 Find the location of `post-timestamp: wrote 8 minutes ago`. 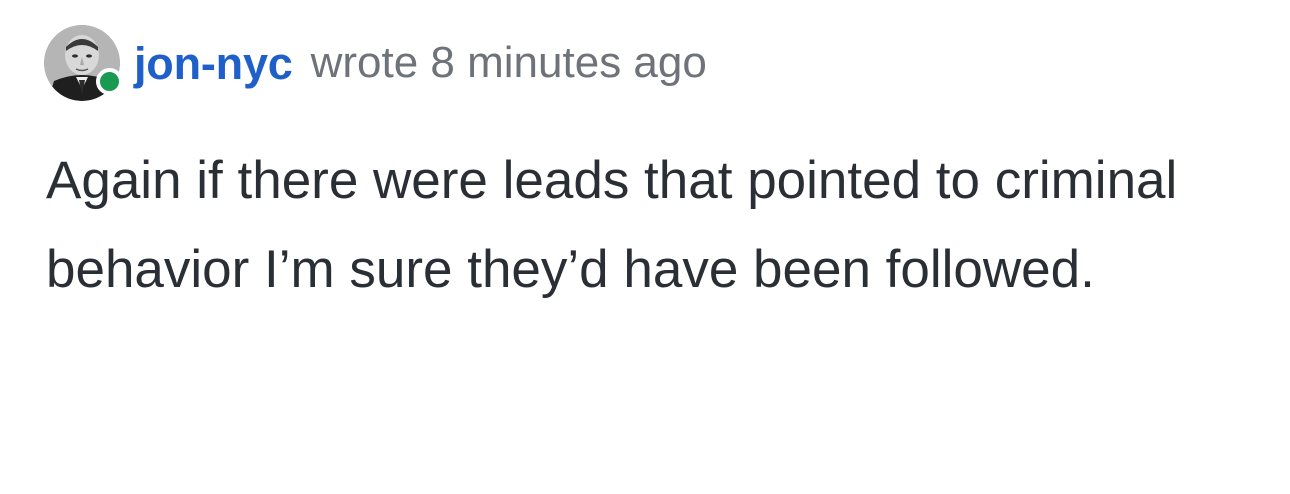

post-timestamp: wrote 8 minutes ago is located at coordinates (508, 62).